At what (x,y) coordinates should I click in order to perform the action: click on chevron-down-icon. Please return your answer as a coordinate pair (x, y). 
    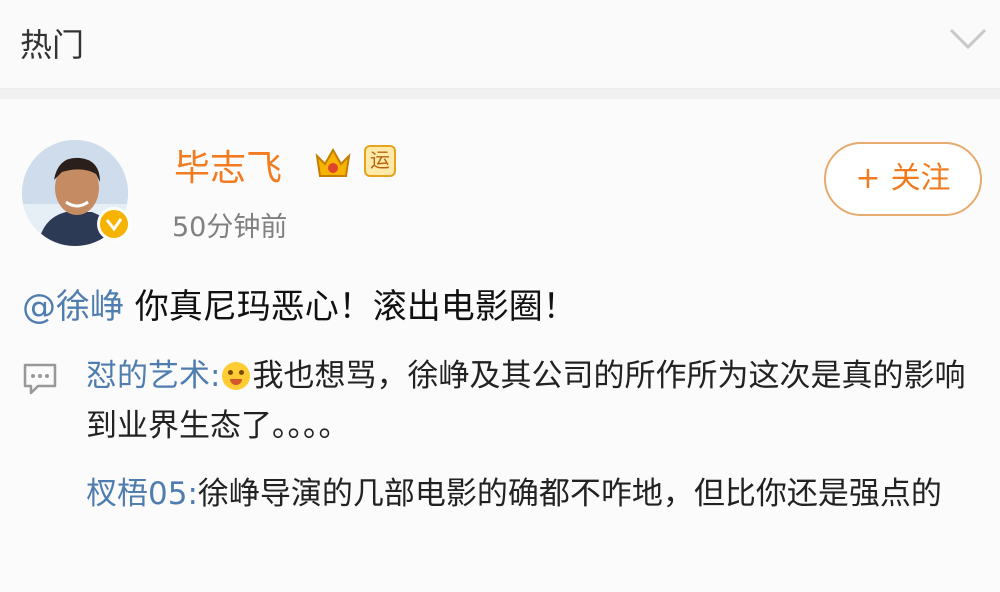
    Looking at the image, I should click on (968, 39).